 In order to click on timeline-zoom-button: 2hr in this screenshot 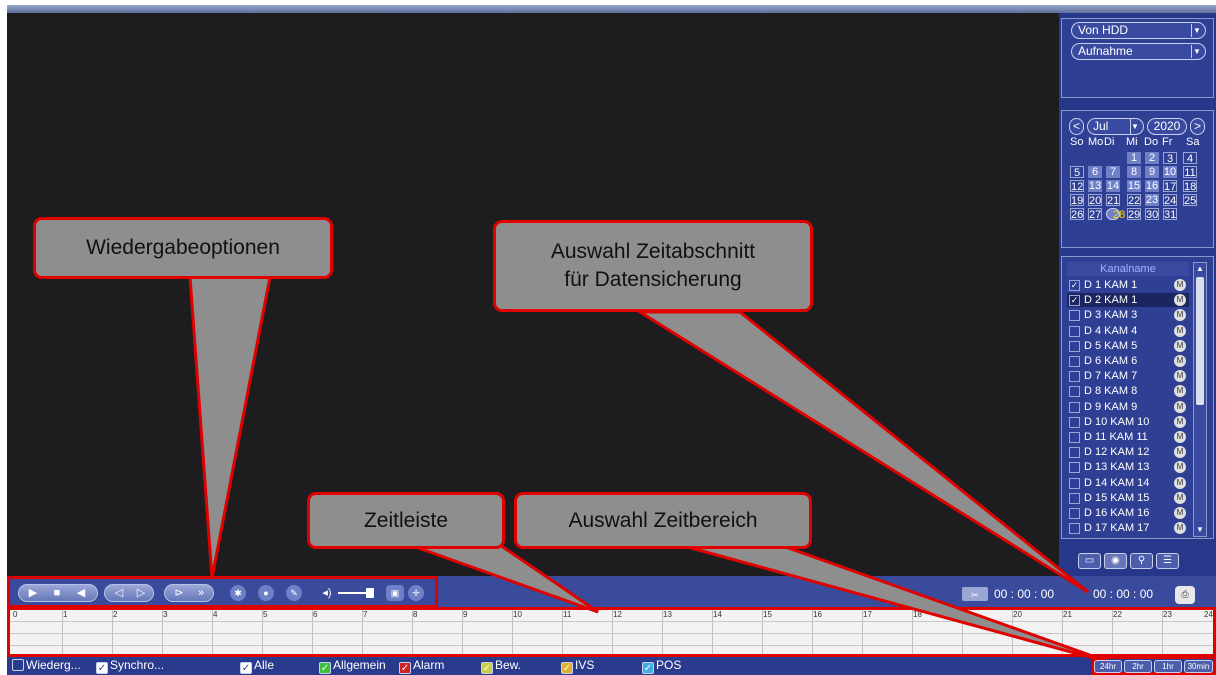, I will do `click(1138, 666)`.